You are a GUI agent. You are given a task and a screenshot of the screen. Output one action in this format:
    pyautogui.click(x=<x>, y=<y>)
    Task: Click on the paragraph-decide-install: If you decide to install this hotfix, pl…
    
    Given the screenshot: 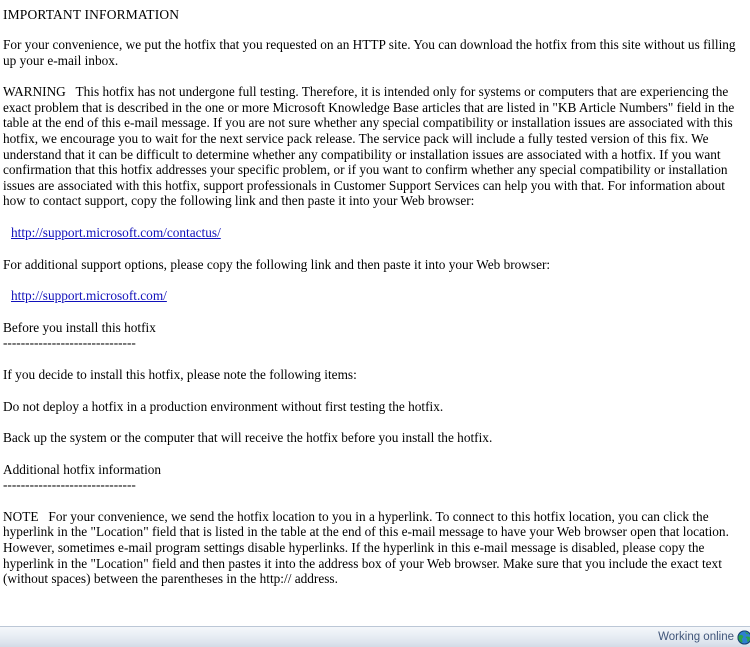 What is the action you would take?
    pyautogui.click(x=180, y=374)
    